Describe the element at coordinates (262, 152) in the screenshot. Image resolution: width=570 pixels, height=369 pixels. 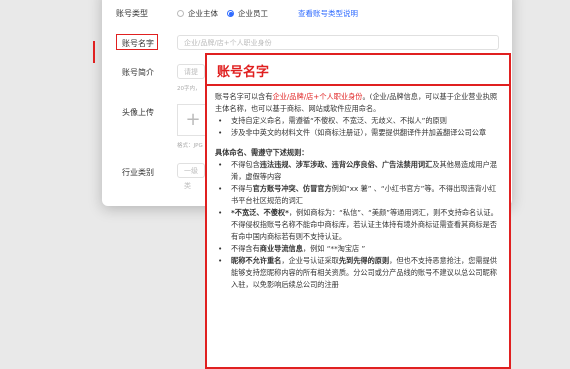
I see `rules-title: 具体命名、需遵守下述规则：` at that location.